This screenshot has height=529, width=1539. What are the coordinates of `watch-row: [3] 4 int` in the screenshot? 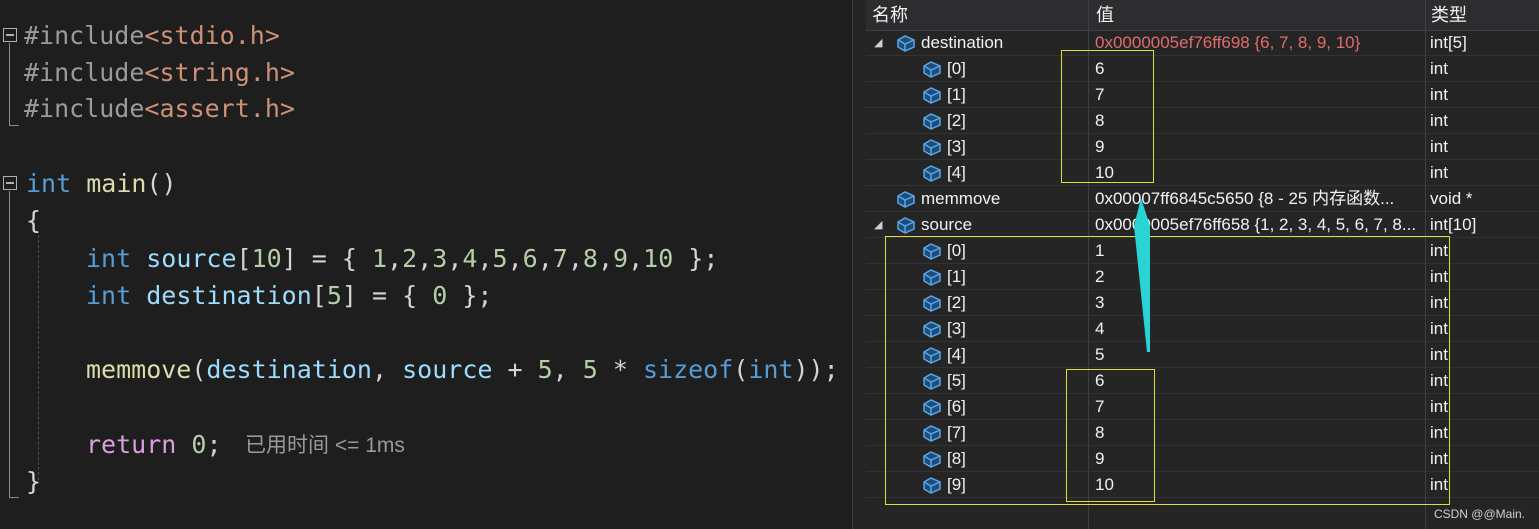 It's located at (1202, 329).